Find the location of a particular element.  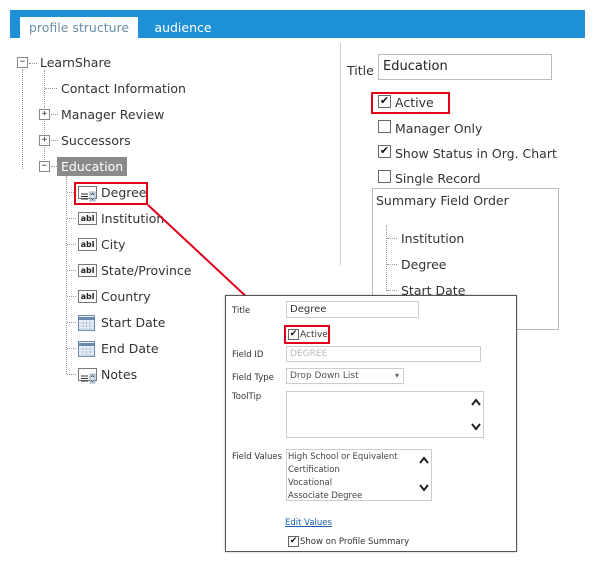

field-id-input: DEGREE is located at coordinates (383, 354).